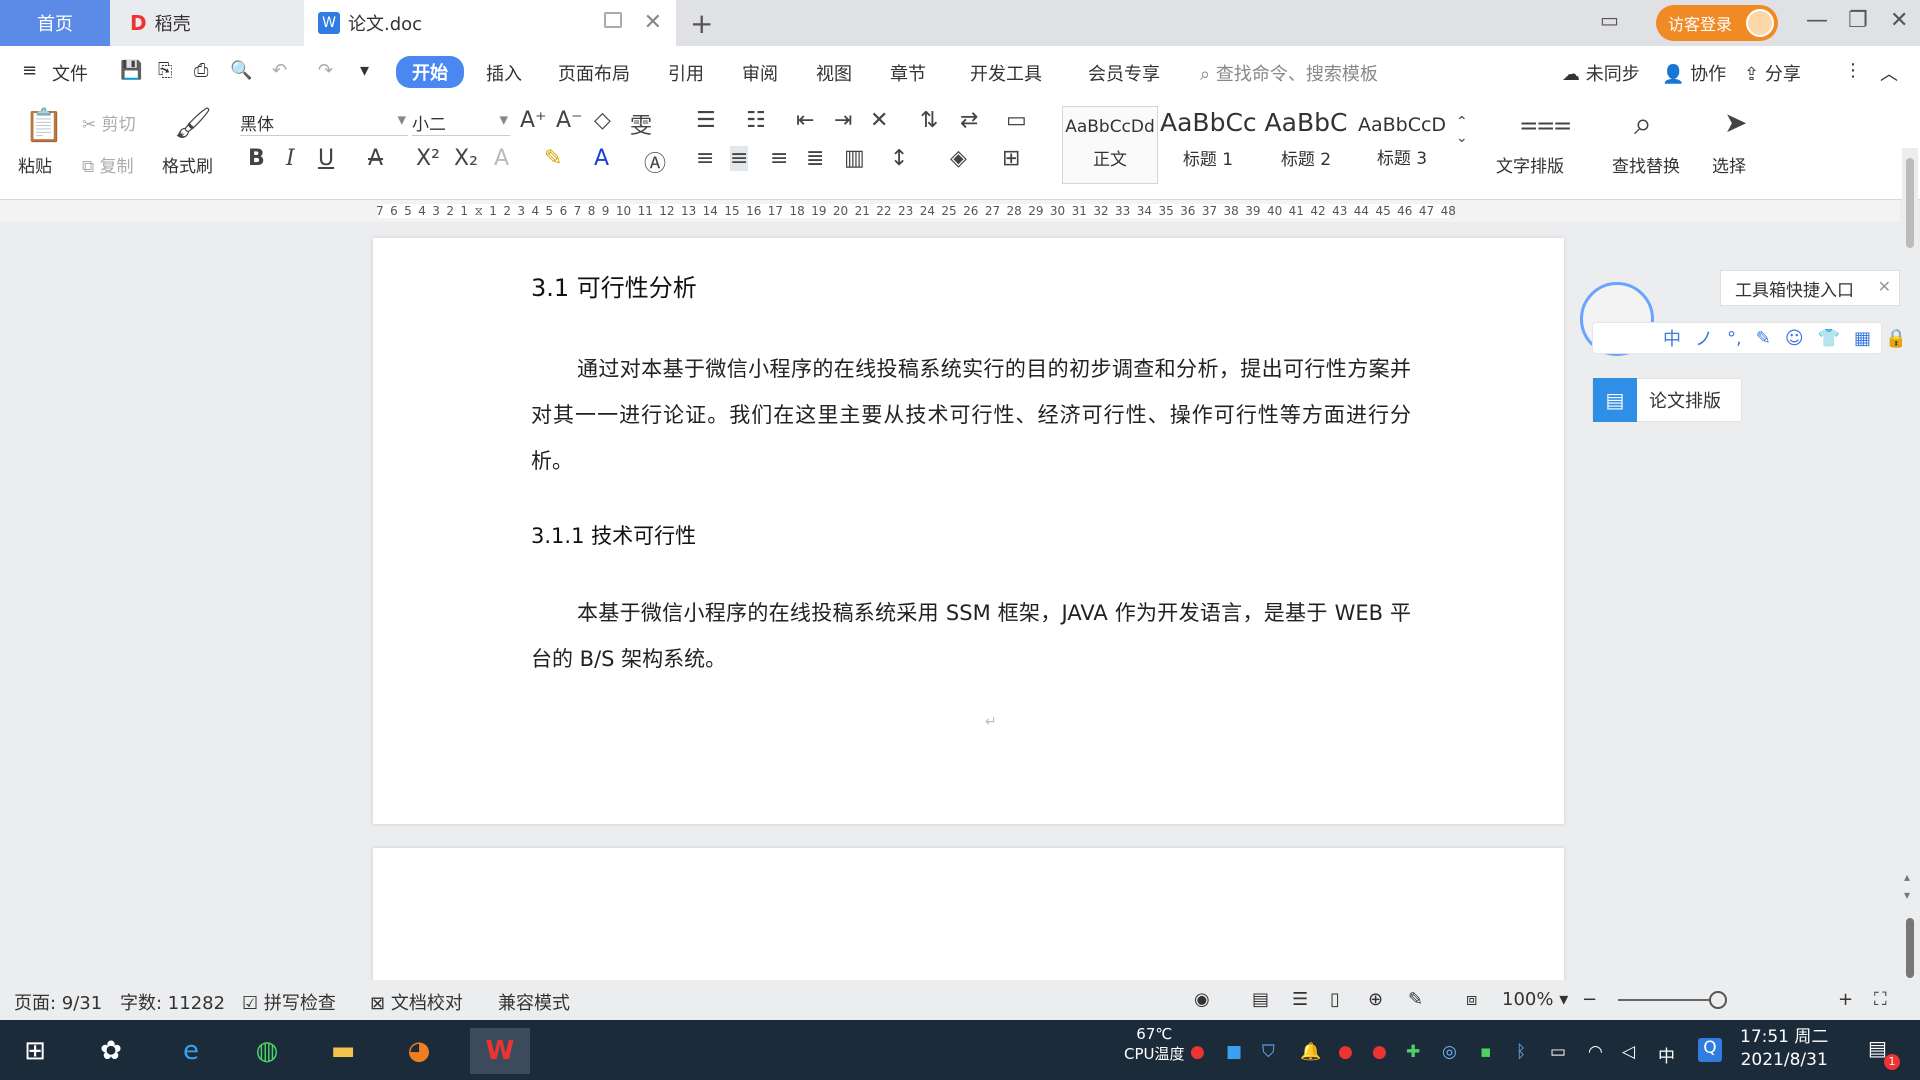 The width and height of the screenshot is (1920, 1080). What do you see at coordinates (1545, 123) in the screenshot?
I see `text-layout-icon: ⩶` at bounding box center [1545, 123].